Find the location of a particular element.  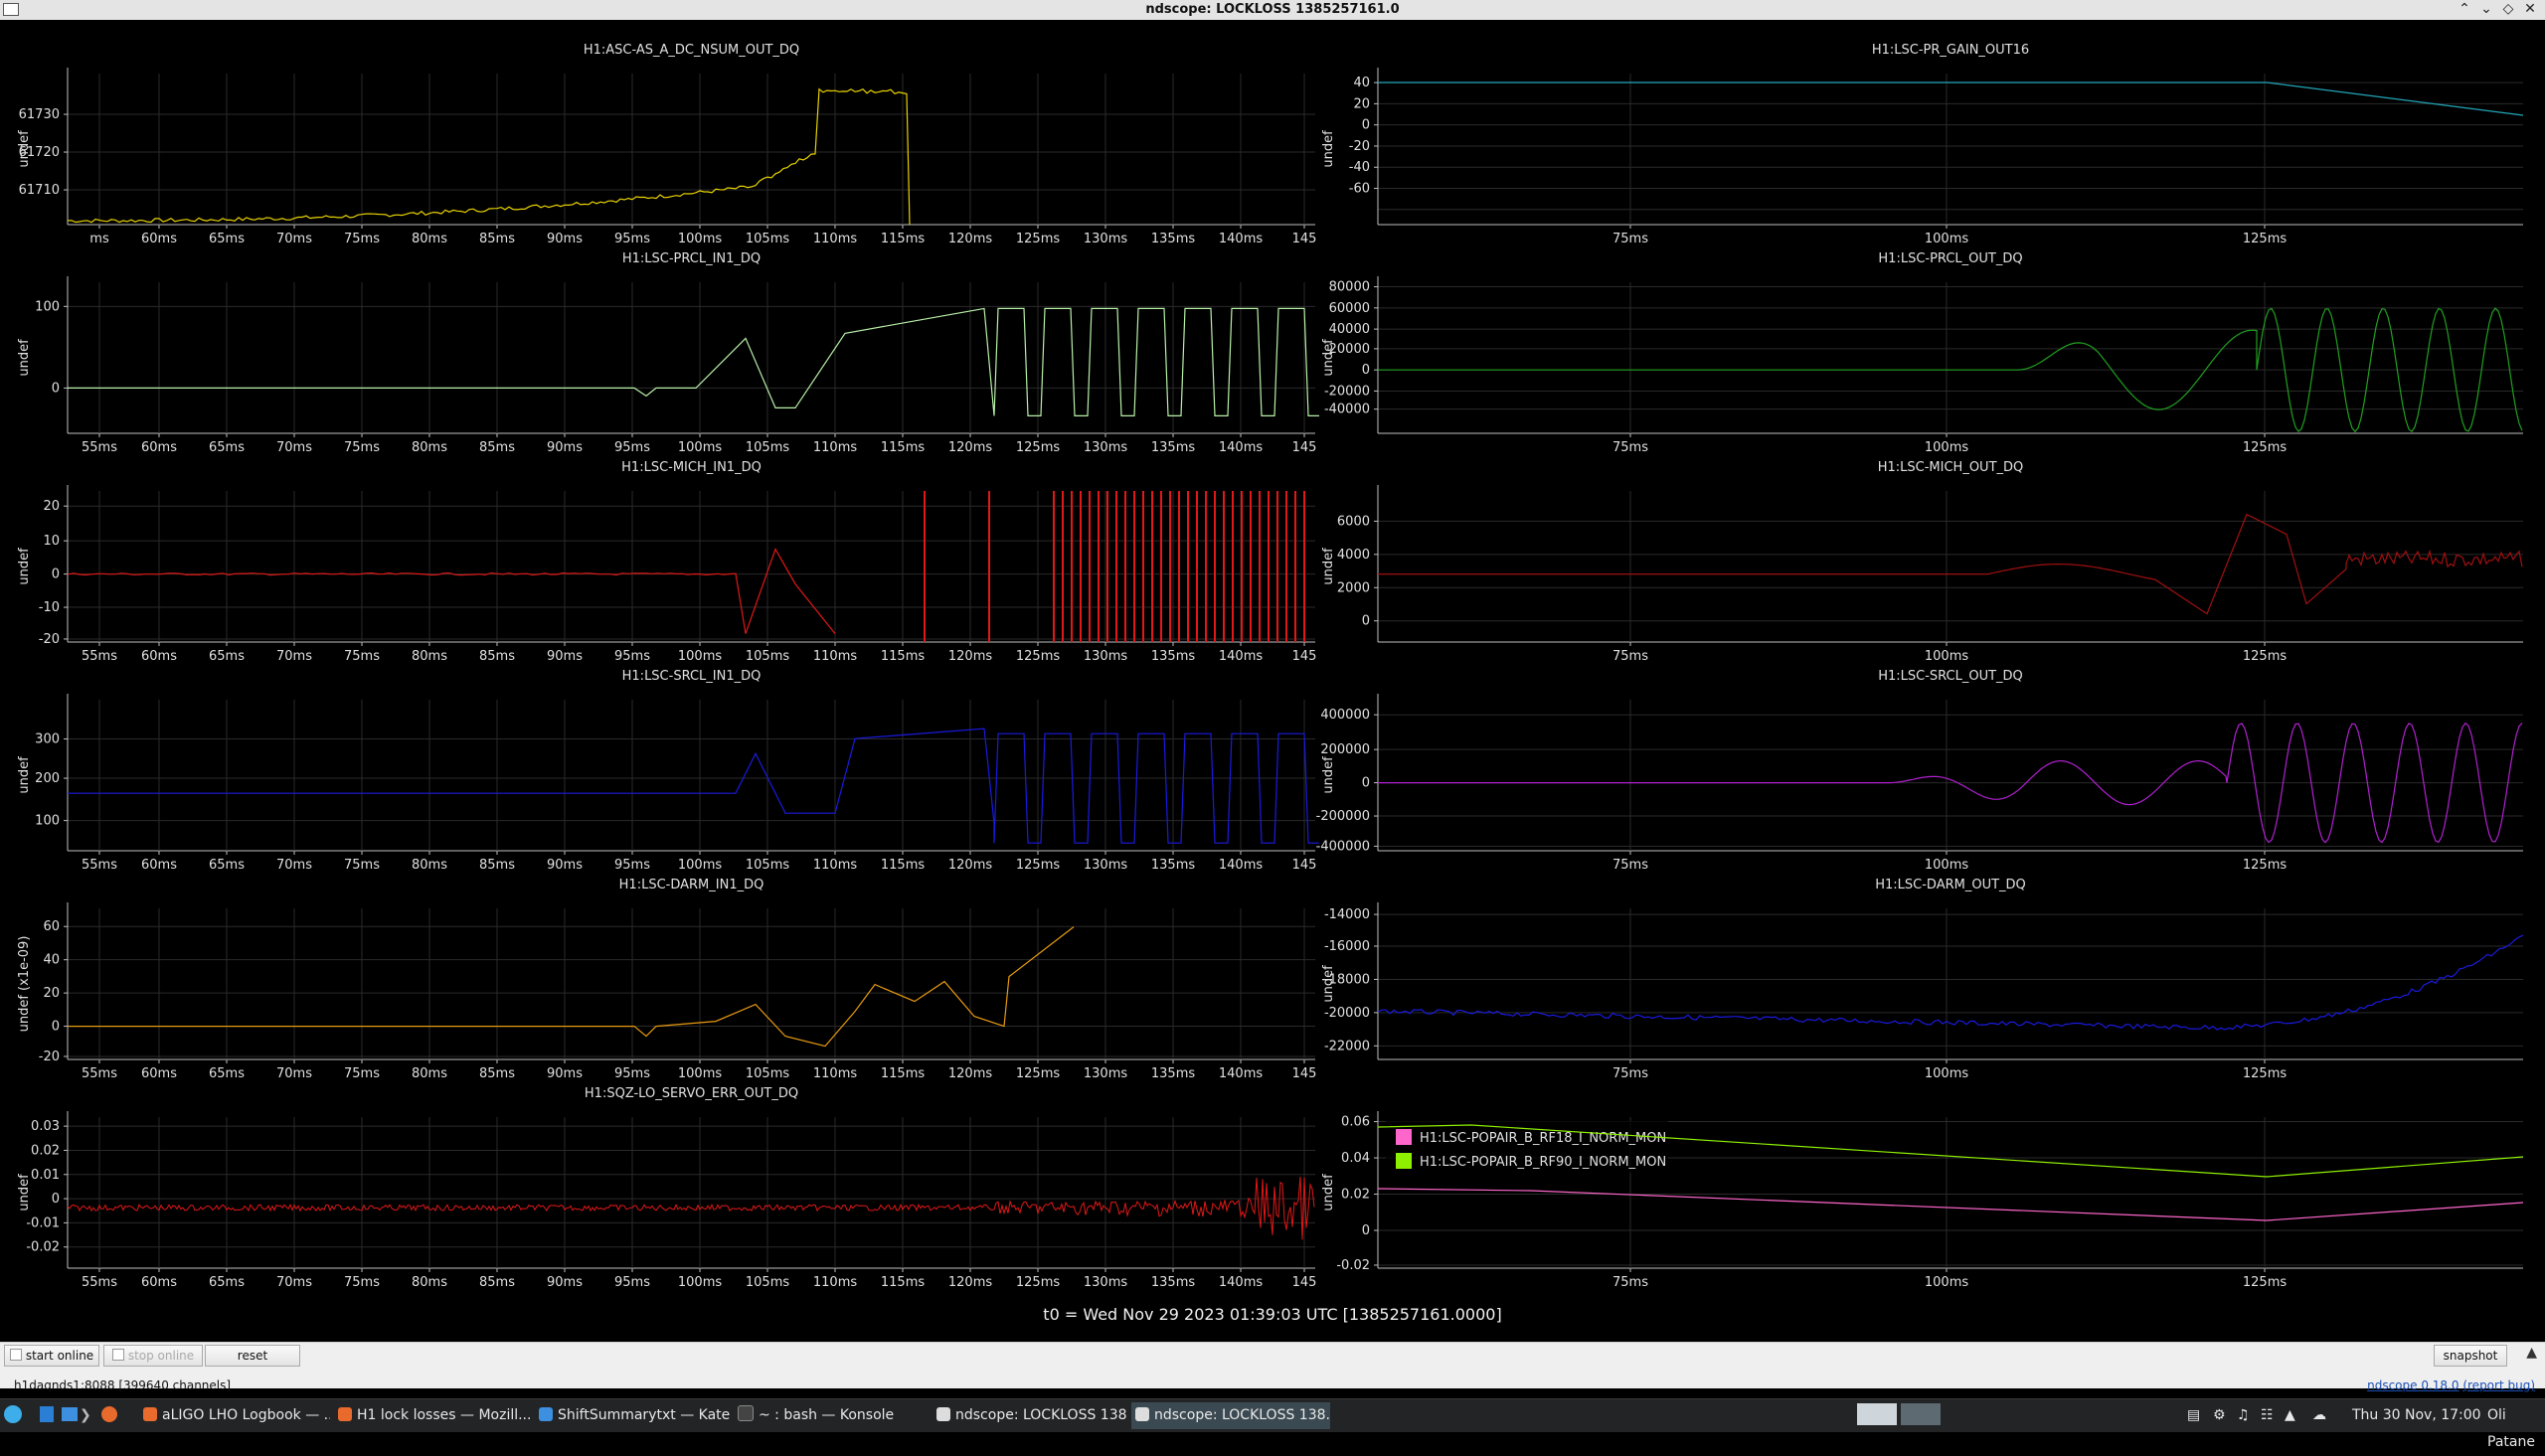

y-tick-label: 400000 is located at coordinates (1345, 715).